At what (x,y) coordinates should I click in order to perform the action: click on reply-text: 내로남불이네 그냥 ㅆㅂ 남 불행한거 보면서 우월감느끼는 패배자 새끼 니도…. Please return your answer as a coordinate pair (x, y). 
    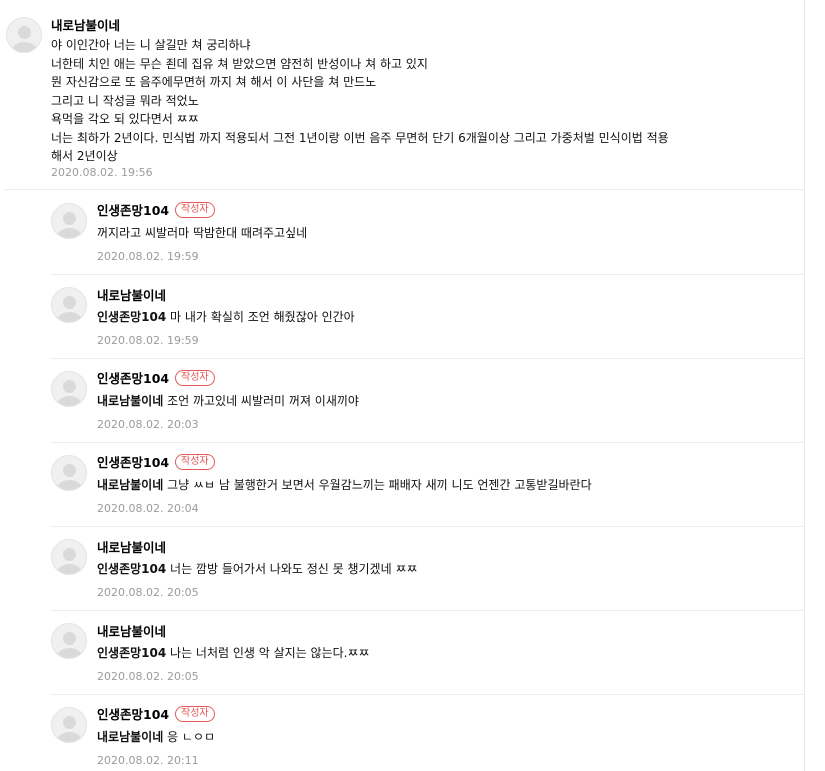
    Looking at the image, I should click on (344, 485).